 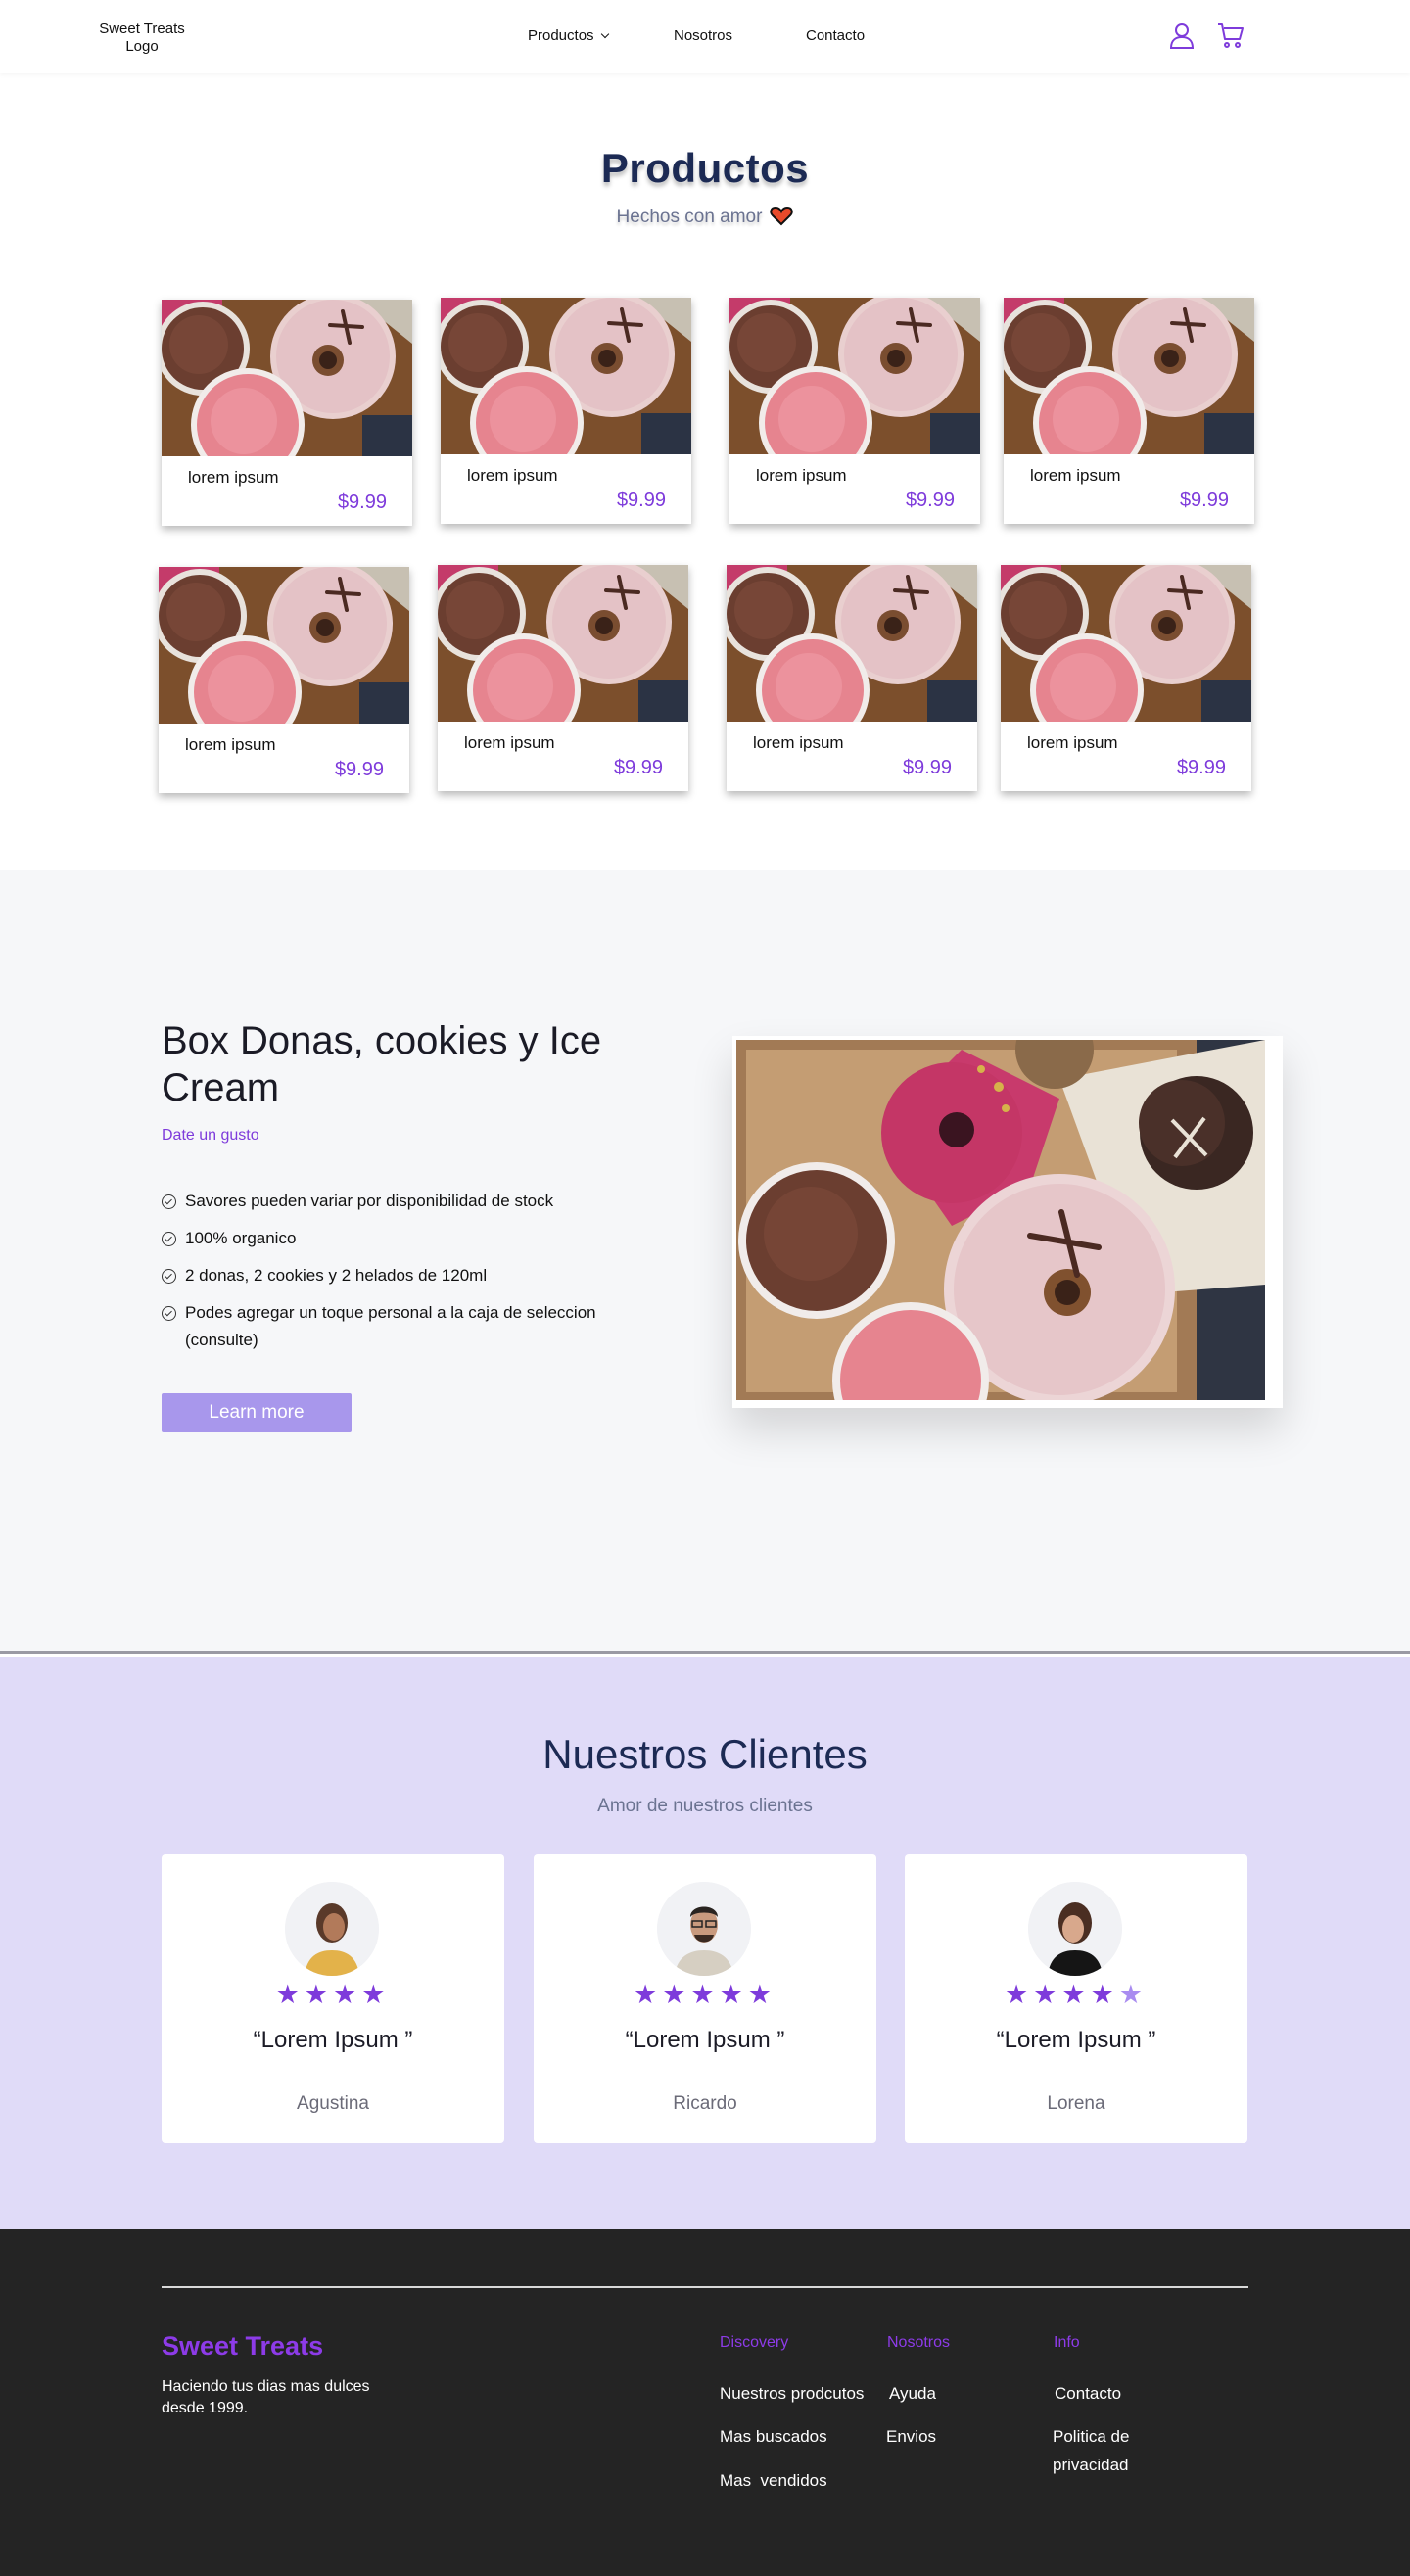 I want to click on clients-title: Nuestros Clientes, so click(x=705, y=1754).